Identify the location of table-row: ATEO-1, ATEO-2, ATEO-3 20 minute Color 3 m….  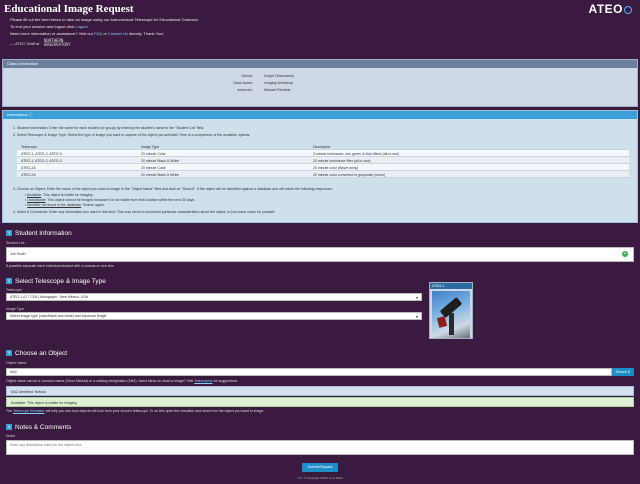
(323, 153).